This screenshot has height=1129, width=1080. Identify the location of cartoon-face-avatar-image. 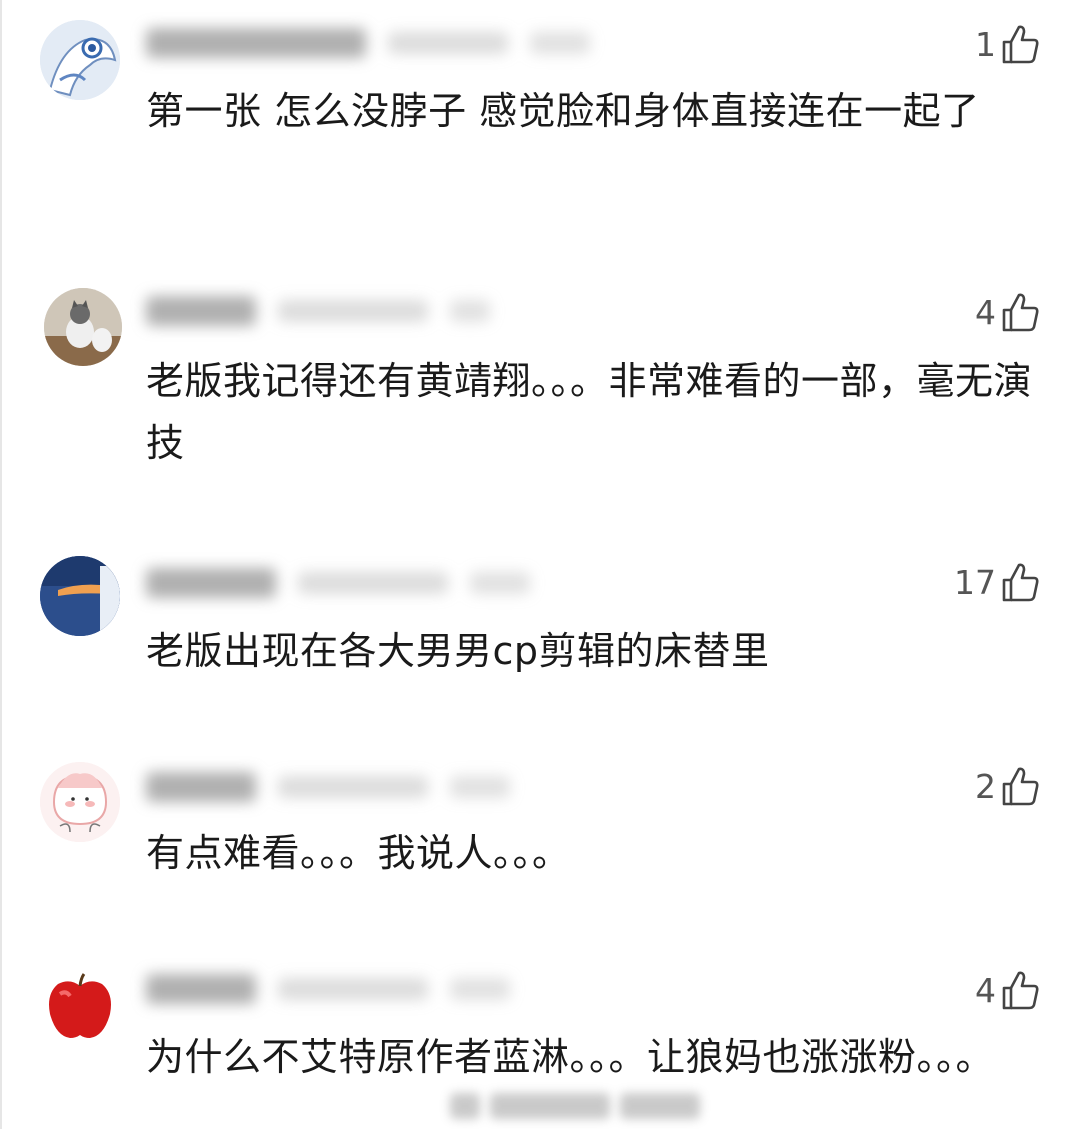
(80, 802).